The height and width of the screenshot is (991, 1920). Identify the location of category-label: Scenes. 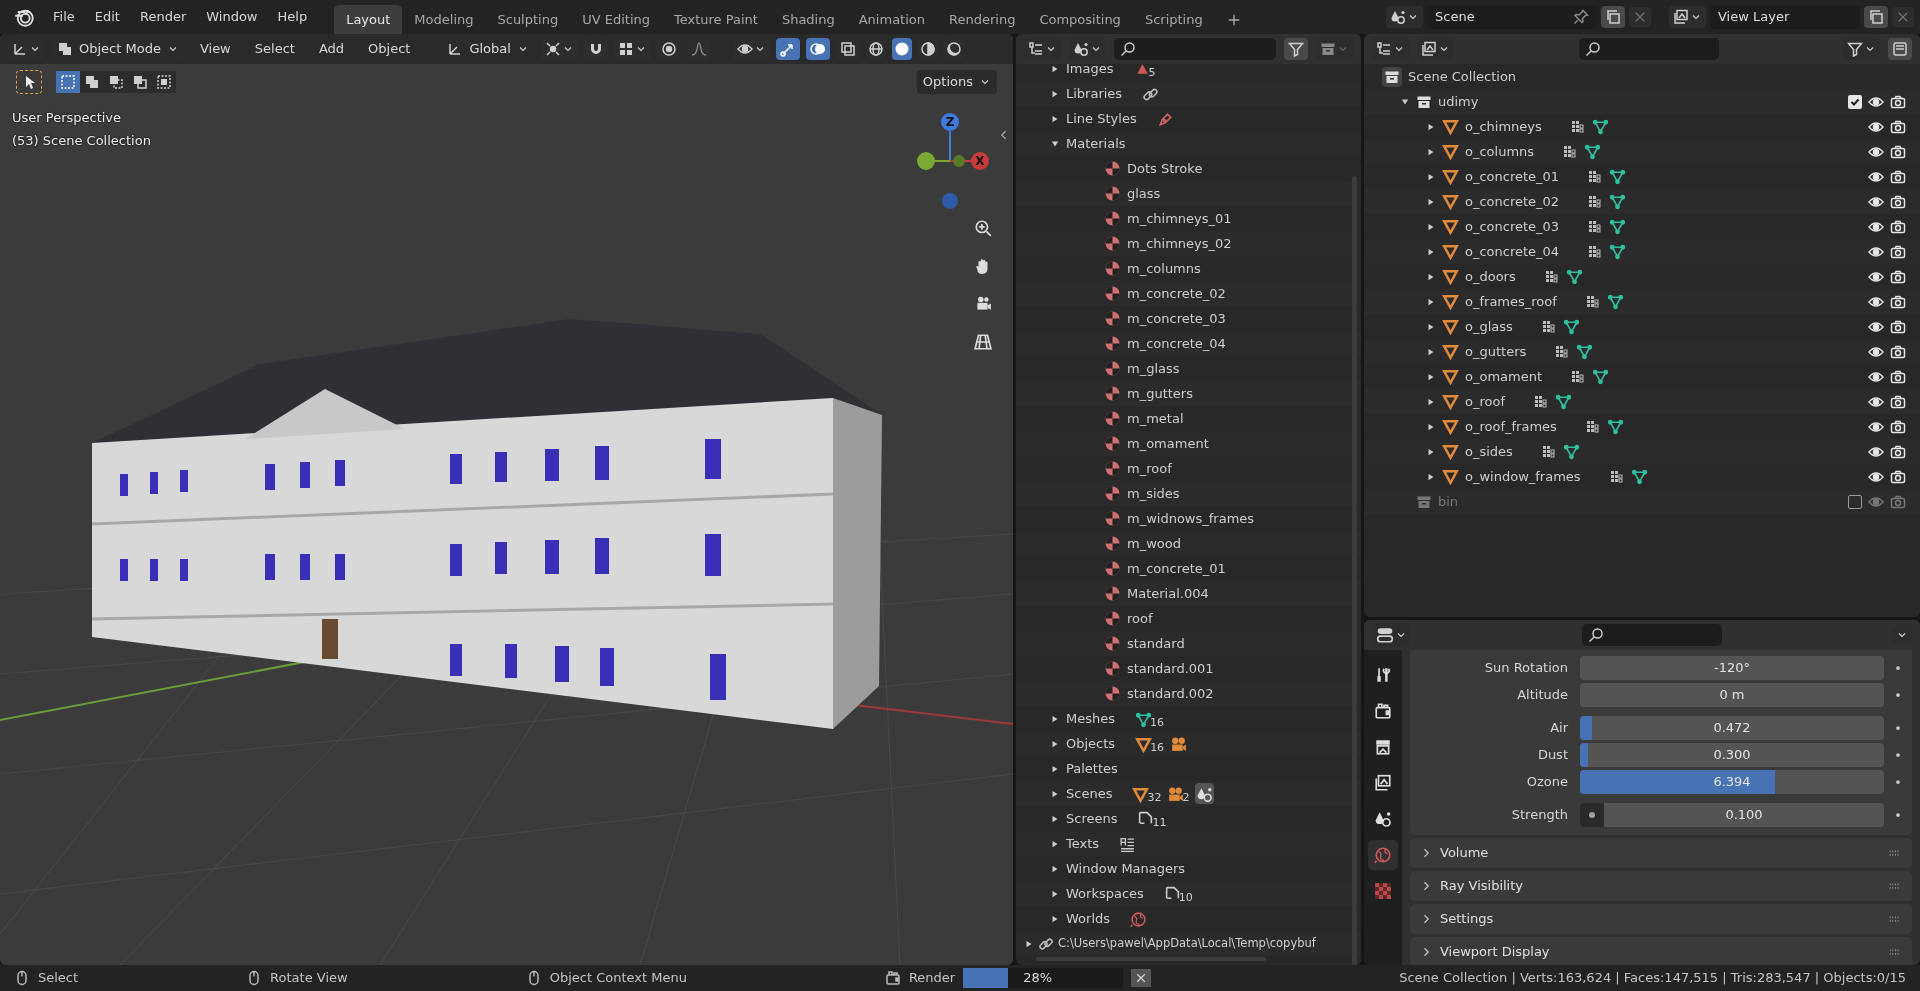
(1089, 793).